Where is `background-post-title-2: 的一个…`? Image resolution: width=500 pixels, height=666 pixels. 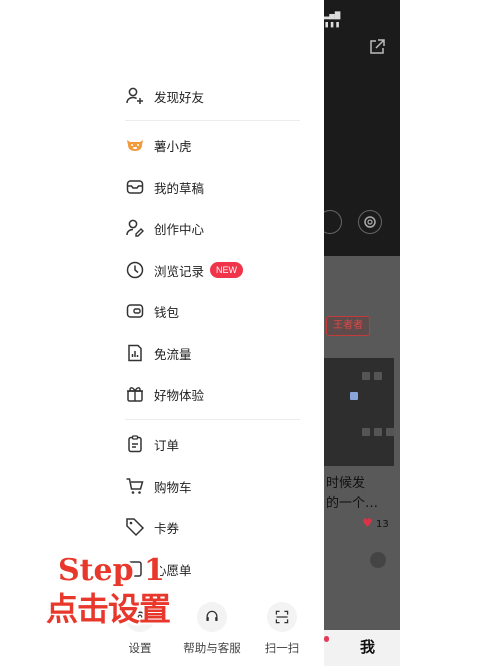 background-post-title-2: 的一个… is located at coordinates (352, 503).